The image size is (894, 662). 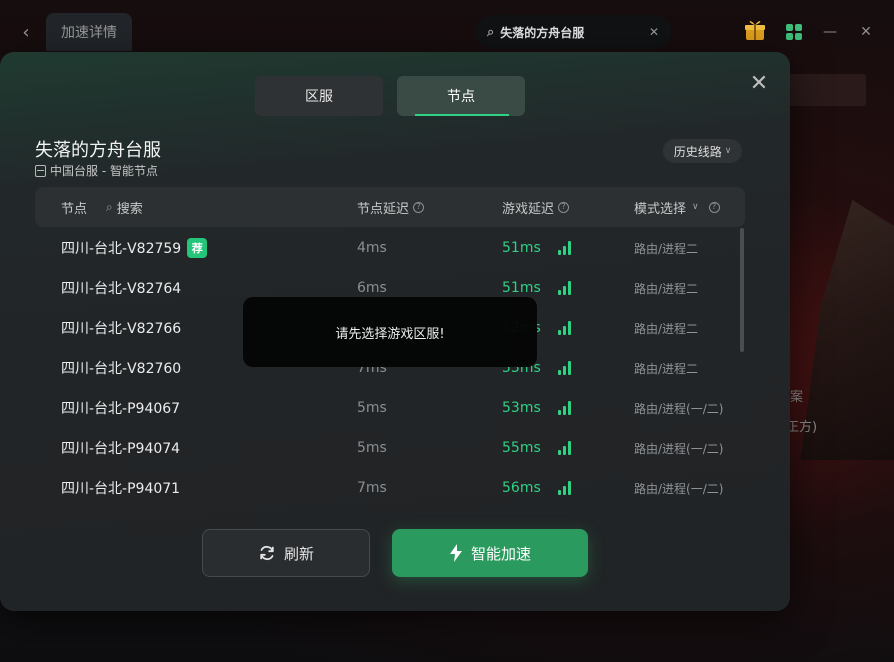 I want to click on search-input: ⌕ 失落的方舟台服 ✕, so click(x=573, y=32).